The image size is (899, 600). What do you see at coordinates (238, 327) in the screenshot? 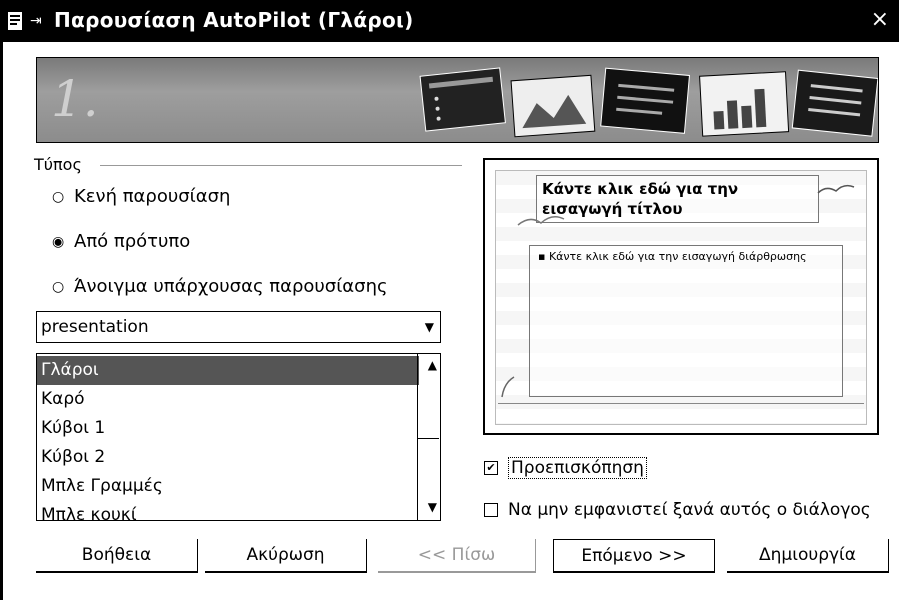
I see `category-select: presentation ▼` at bounding box center [238, 327].